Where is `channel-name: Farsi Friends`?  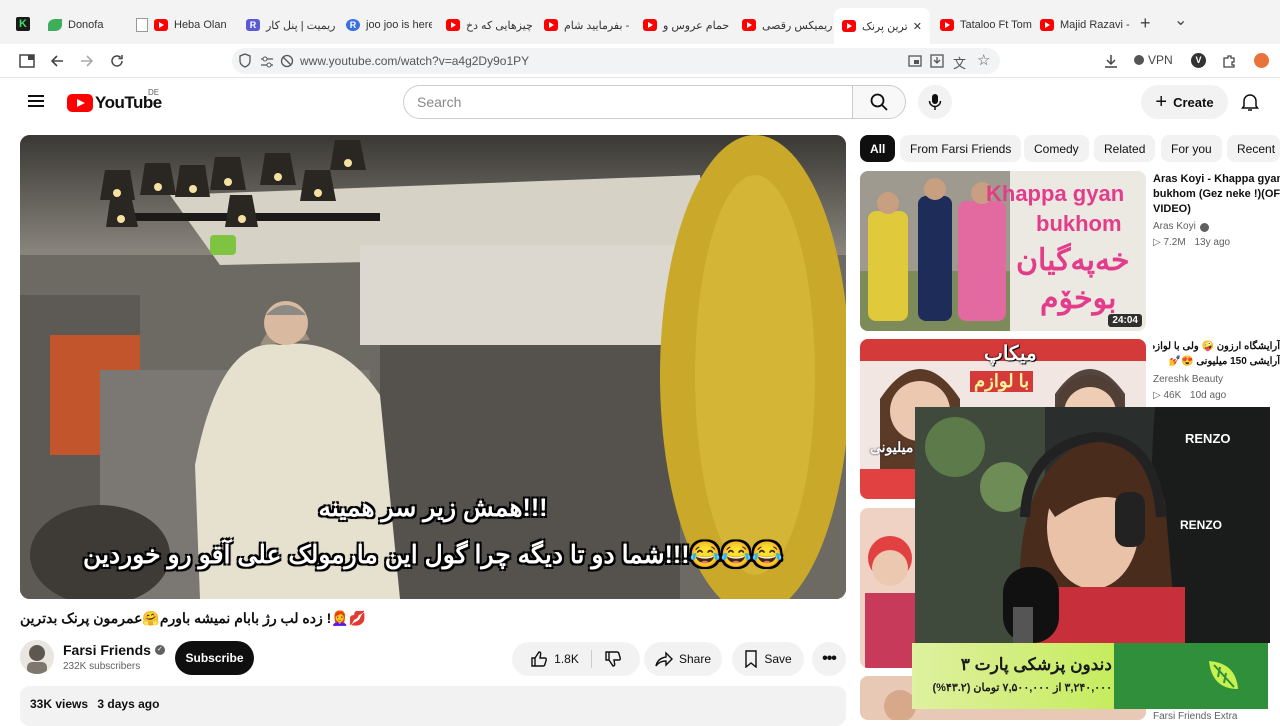 channel-name: Farsi Friends is located at coordinates (107, 650).